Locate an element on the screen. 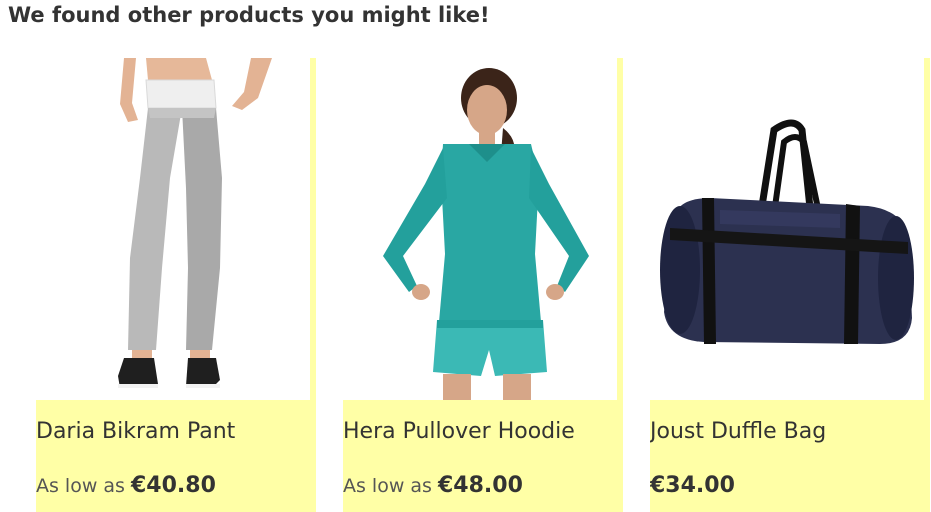 This screenshot has height=512, width=931. product-name: Daria Bikram Pant is located at coordinates (135, 432).